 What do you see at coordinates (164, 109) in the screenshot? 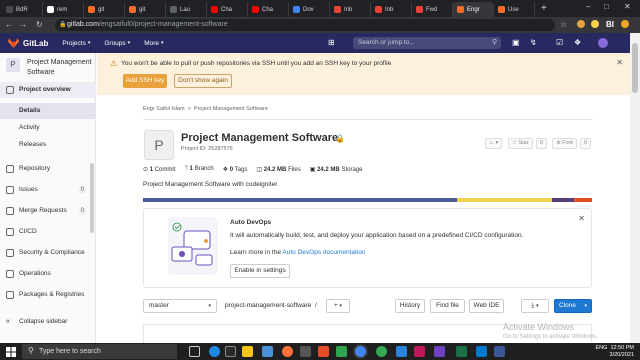
I see `breadcrumb-owner: Engr Saiful Islam` at bounding box center [164, 109].